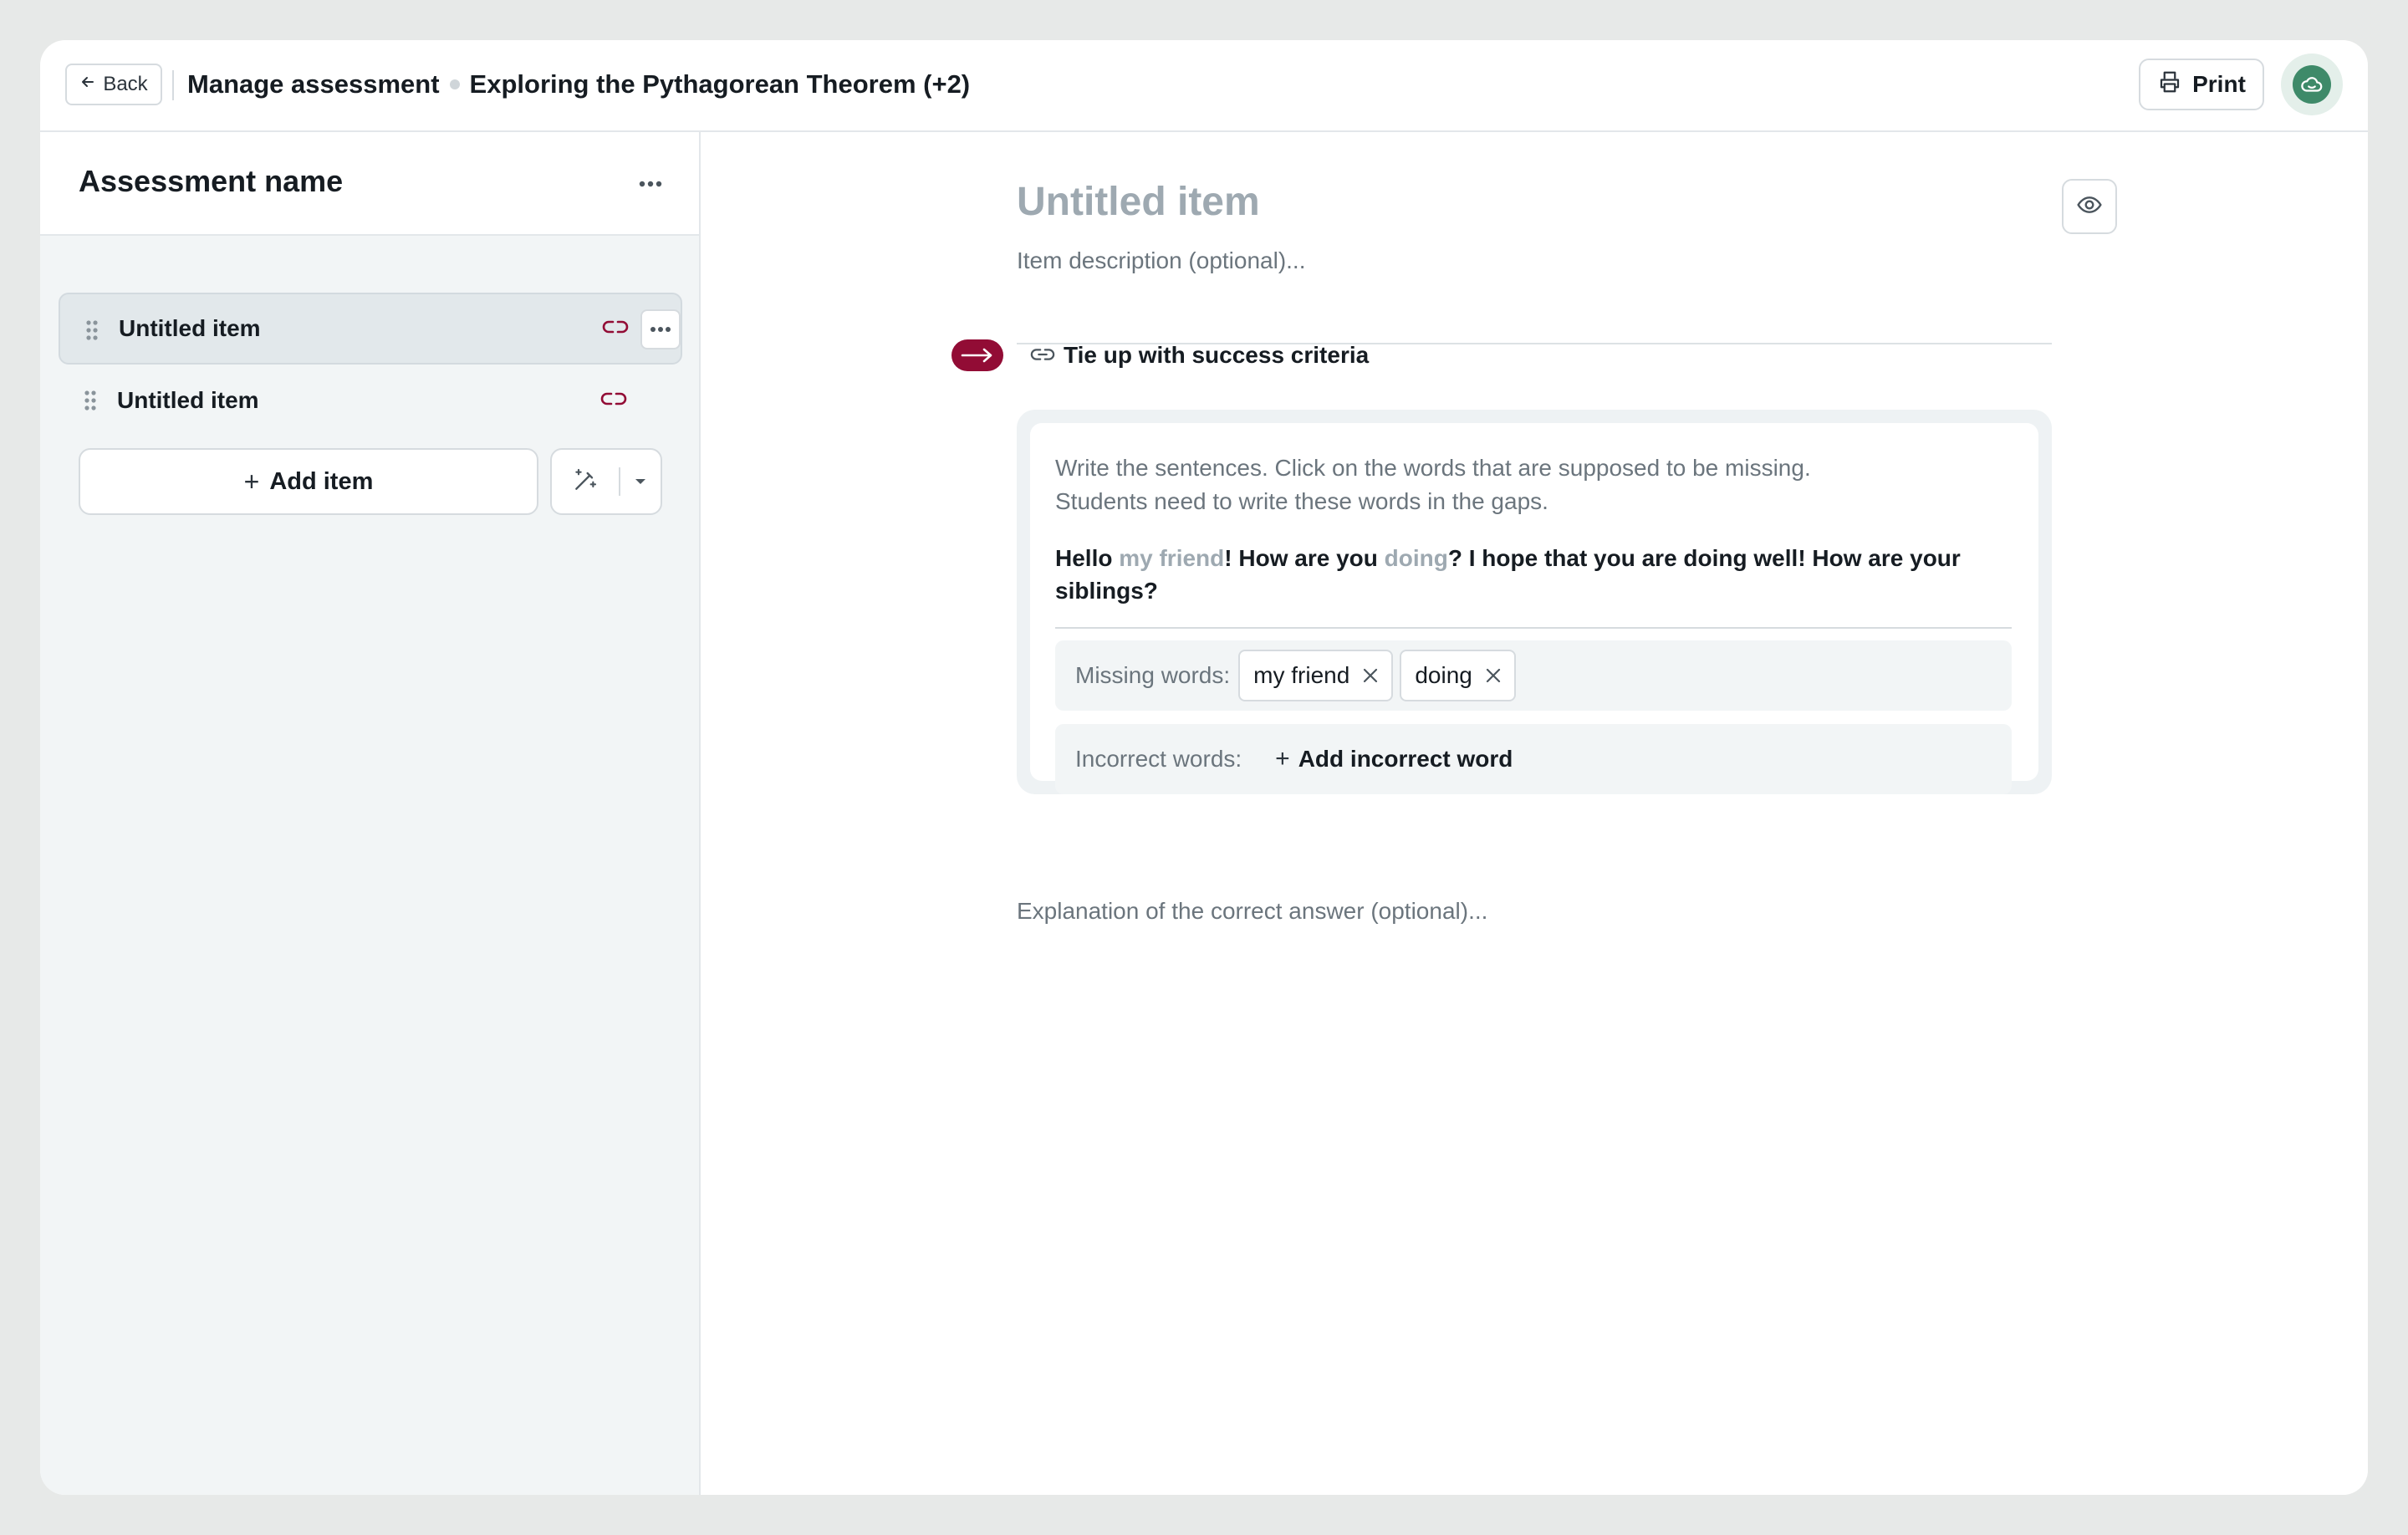 The width and height of the screenshot is (2408, 1535). Describe the element at coordinates (454, 84) in the screenshot. I see `breadcrumb-separator` at that location.